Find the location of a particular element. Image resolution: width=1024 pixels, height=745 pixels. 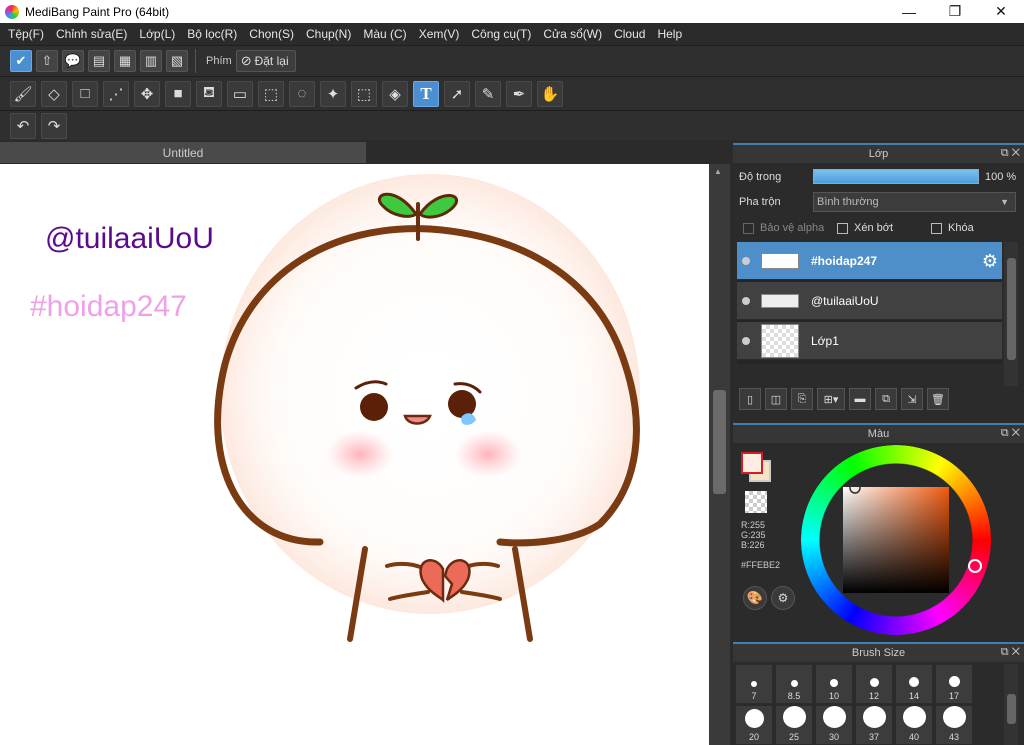

brush-scrollbar is located at coordinates (1011, 704).